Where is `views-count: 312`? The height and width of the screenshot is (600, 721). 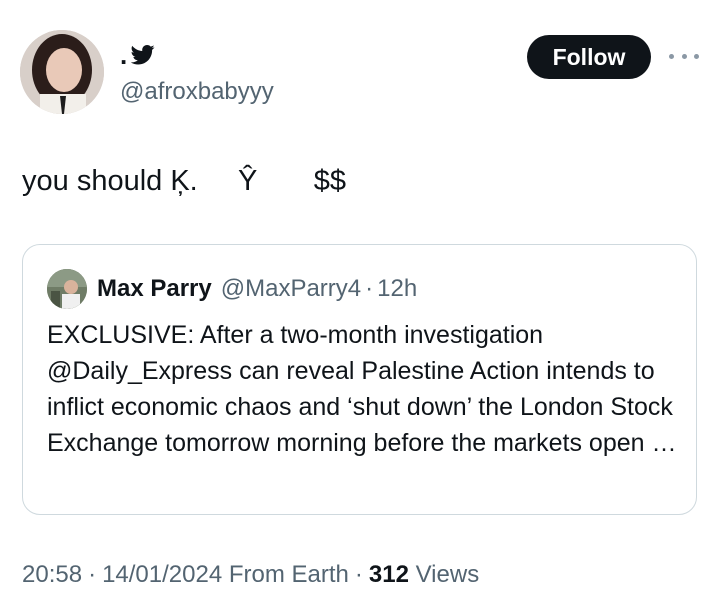
views-count: 312 is located at coordinates (389, 574).